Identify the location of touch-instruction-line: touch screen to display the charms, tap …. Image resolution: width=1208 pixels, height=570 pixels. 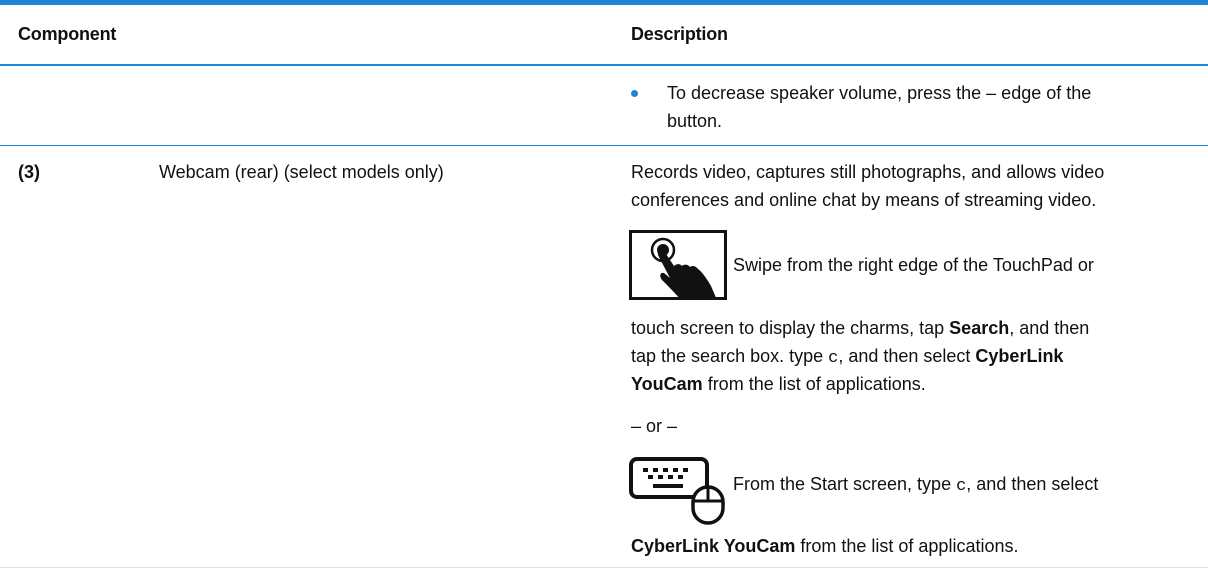
(860, 328).